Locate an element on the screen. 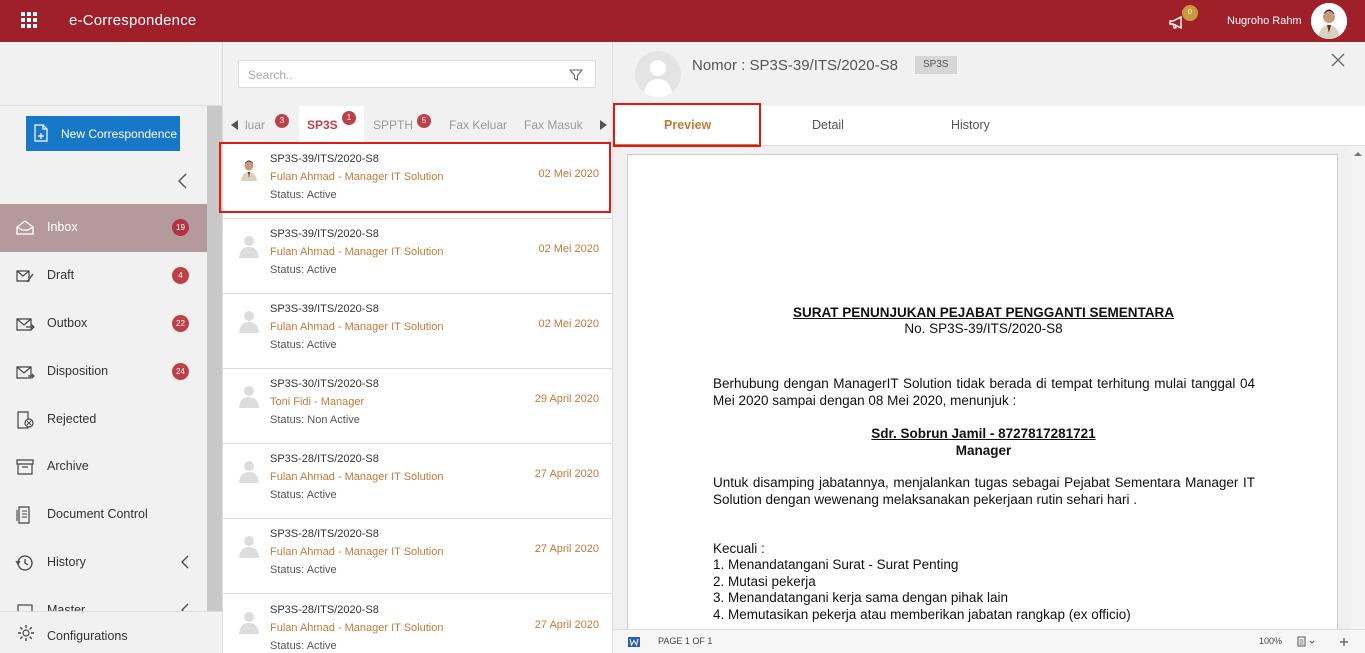  date-text: 02 Mei 2020 is located at coordinates (568, 174).